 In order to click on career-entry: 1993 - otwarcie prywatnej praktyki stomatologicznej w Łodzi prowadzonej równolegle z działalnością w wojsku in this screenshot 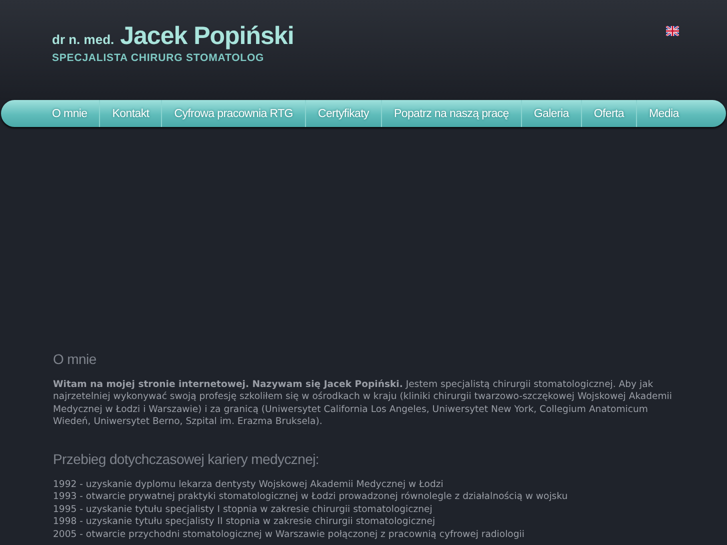, I will do `click(311, 497)`.